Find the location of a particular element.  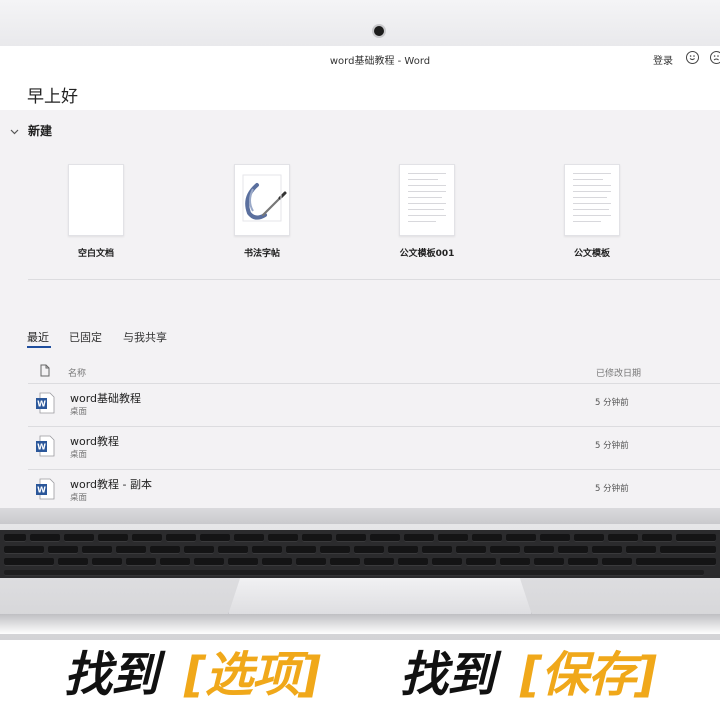

calligraphy-brush-icon is located at coordinates (264, 198).